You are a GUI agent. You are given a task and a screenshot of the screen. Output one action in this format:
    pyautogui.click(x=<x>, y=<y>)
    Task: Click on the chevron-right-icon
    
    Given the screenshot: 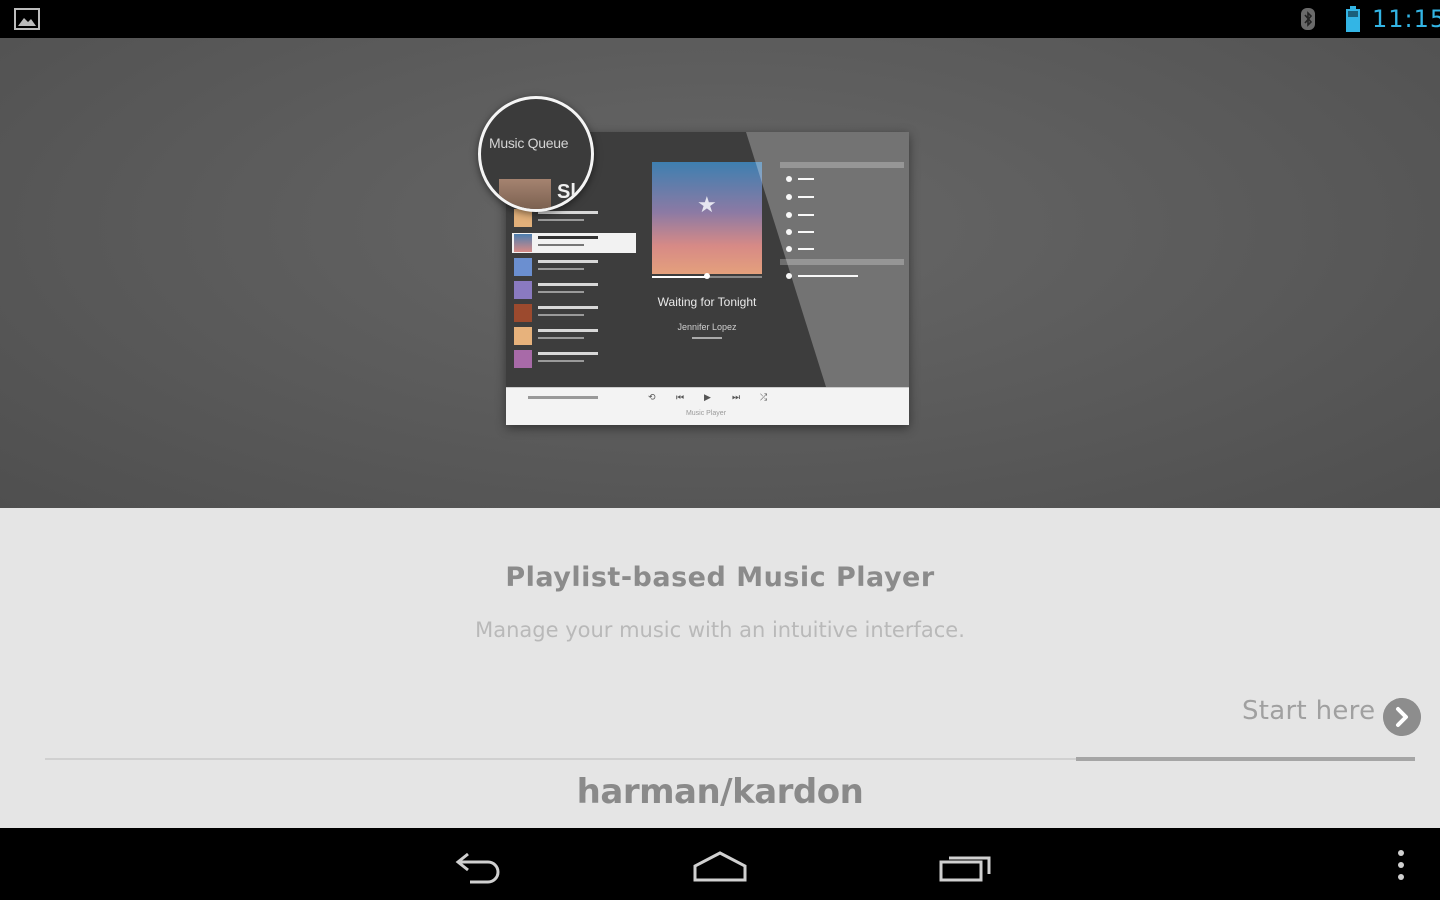 What is the action you would take?
    pyautogui.click(x=1402, y=717)
    